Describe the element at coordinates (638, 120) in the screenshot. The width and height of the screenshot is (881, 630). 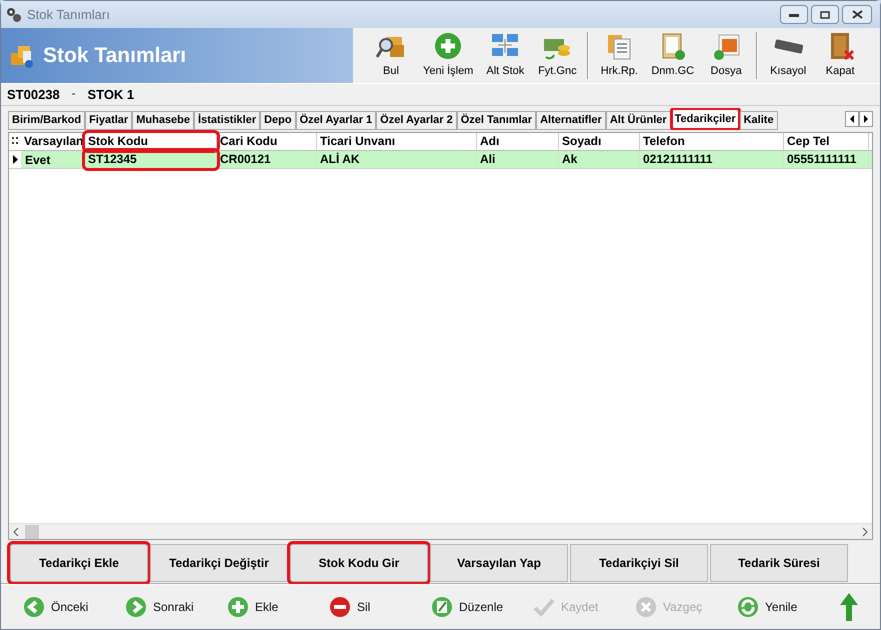
I see `tab: Alt Ürünler` at that location.